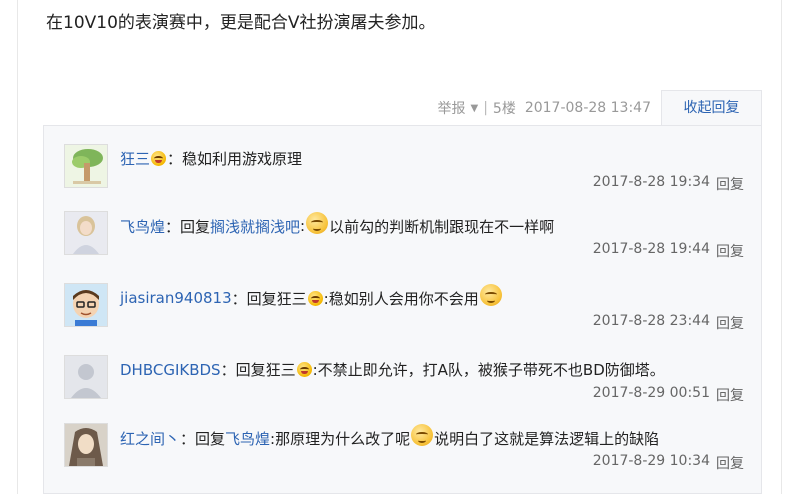 The width and height of the screenshot is (785, 494). Describe the element at coordinates (303, 226) in the screenshot. I see `reply-text: :` at that location.